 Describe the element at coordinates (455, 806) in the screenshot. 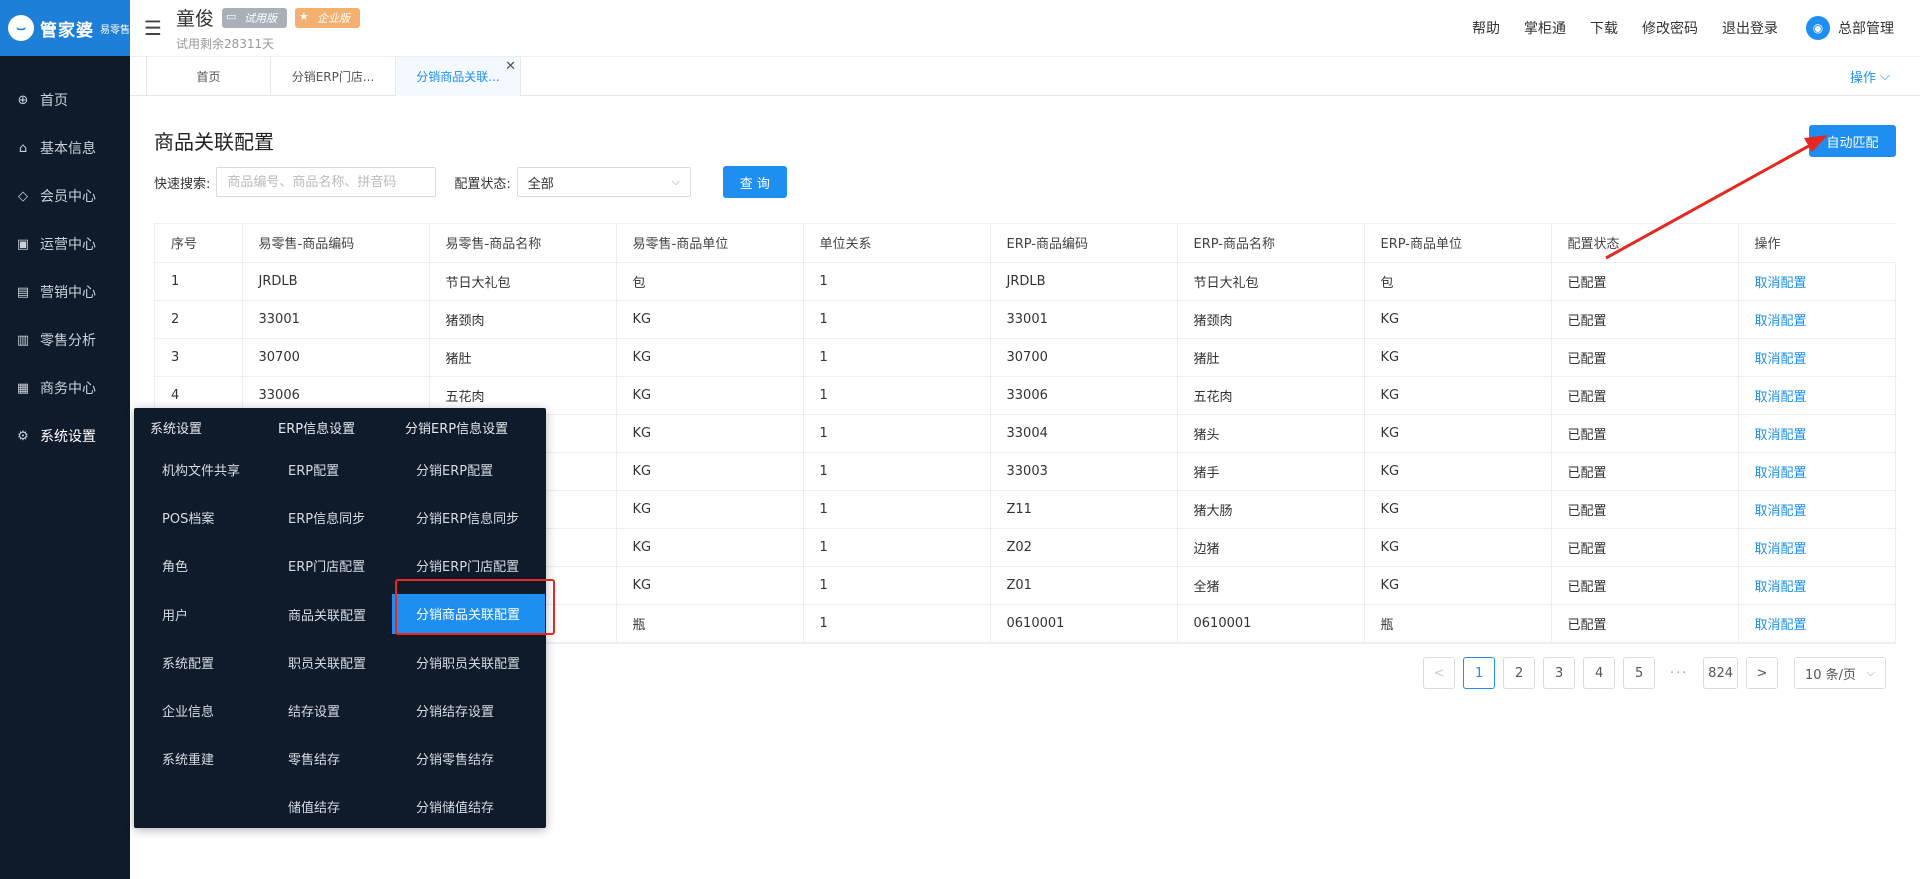

I see `flyout-item: 分销储值结存` at that location.